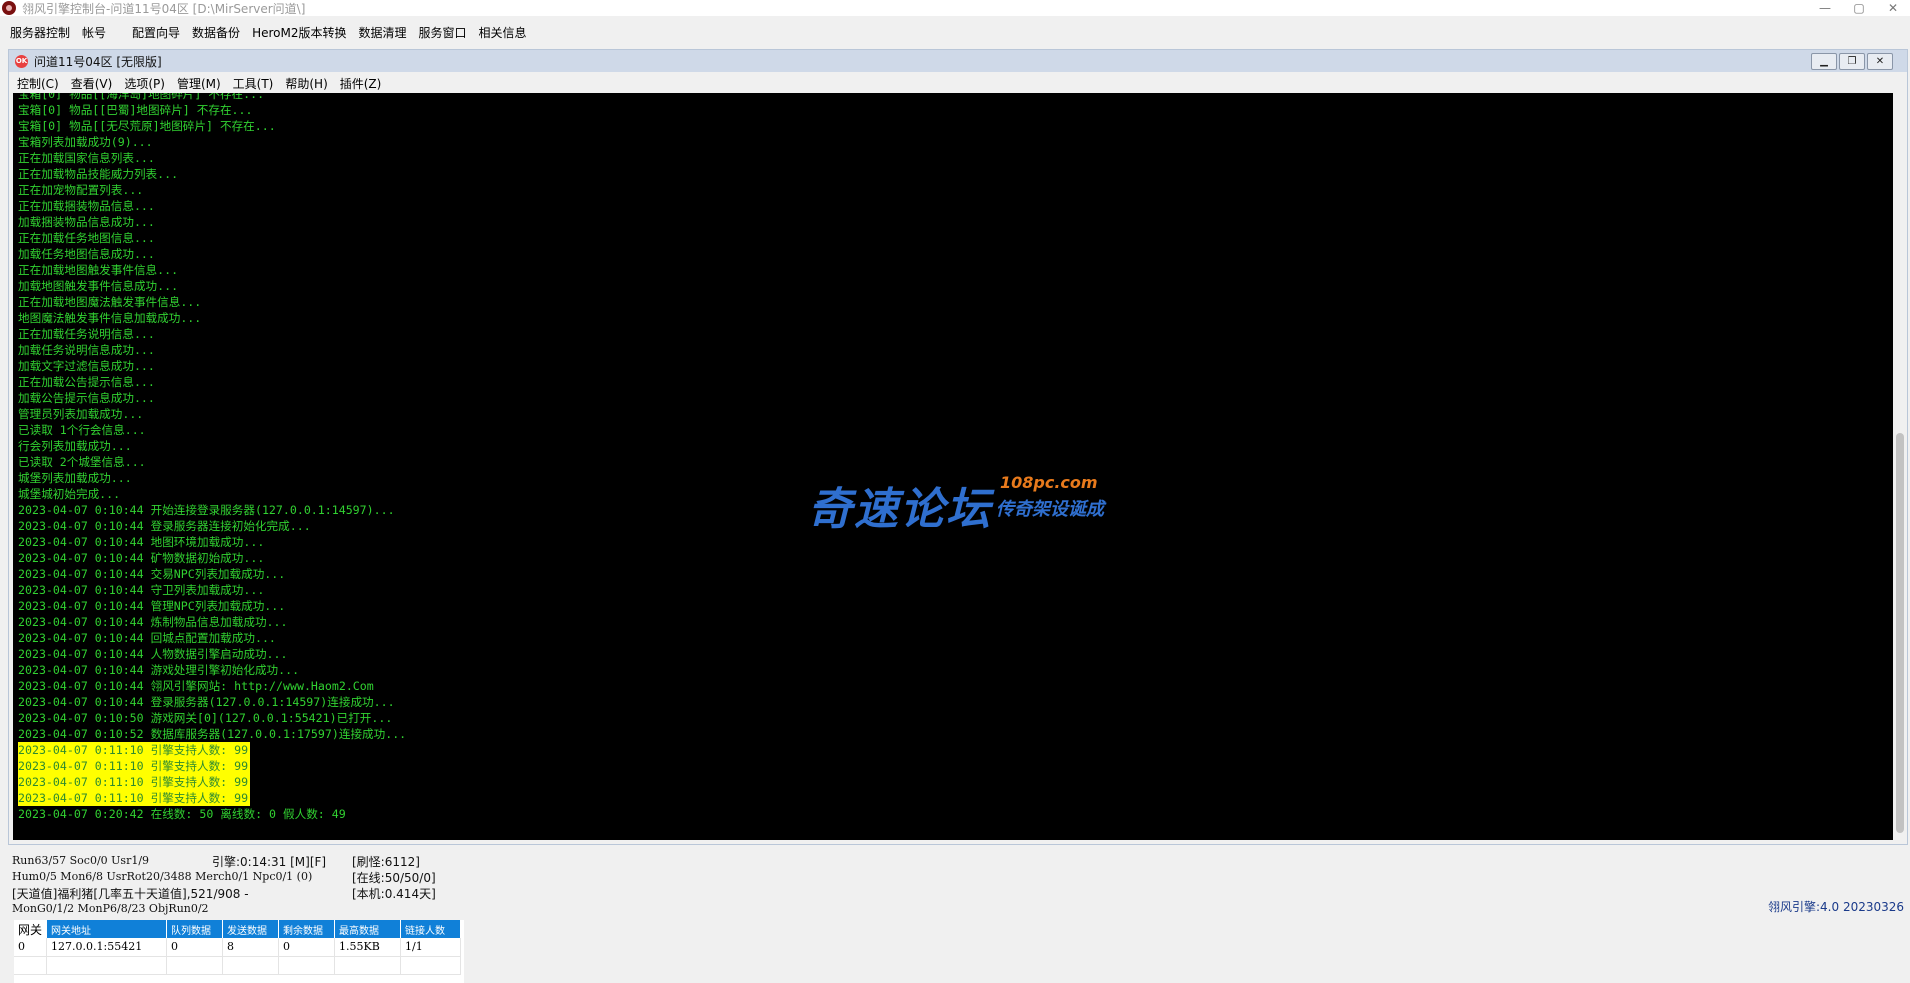  Describe the element at coordinates (31, 947) in the screenshot. I see `gateway-cell-index: 0` at that location.